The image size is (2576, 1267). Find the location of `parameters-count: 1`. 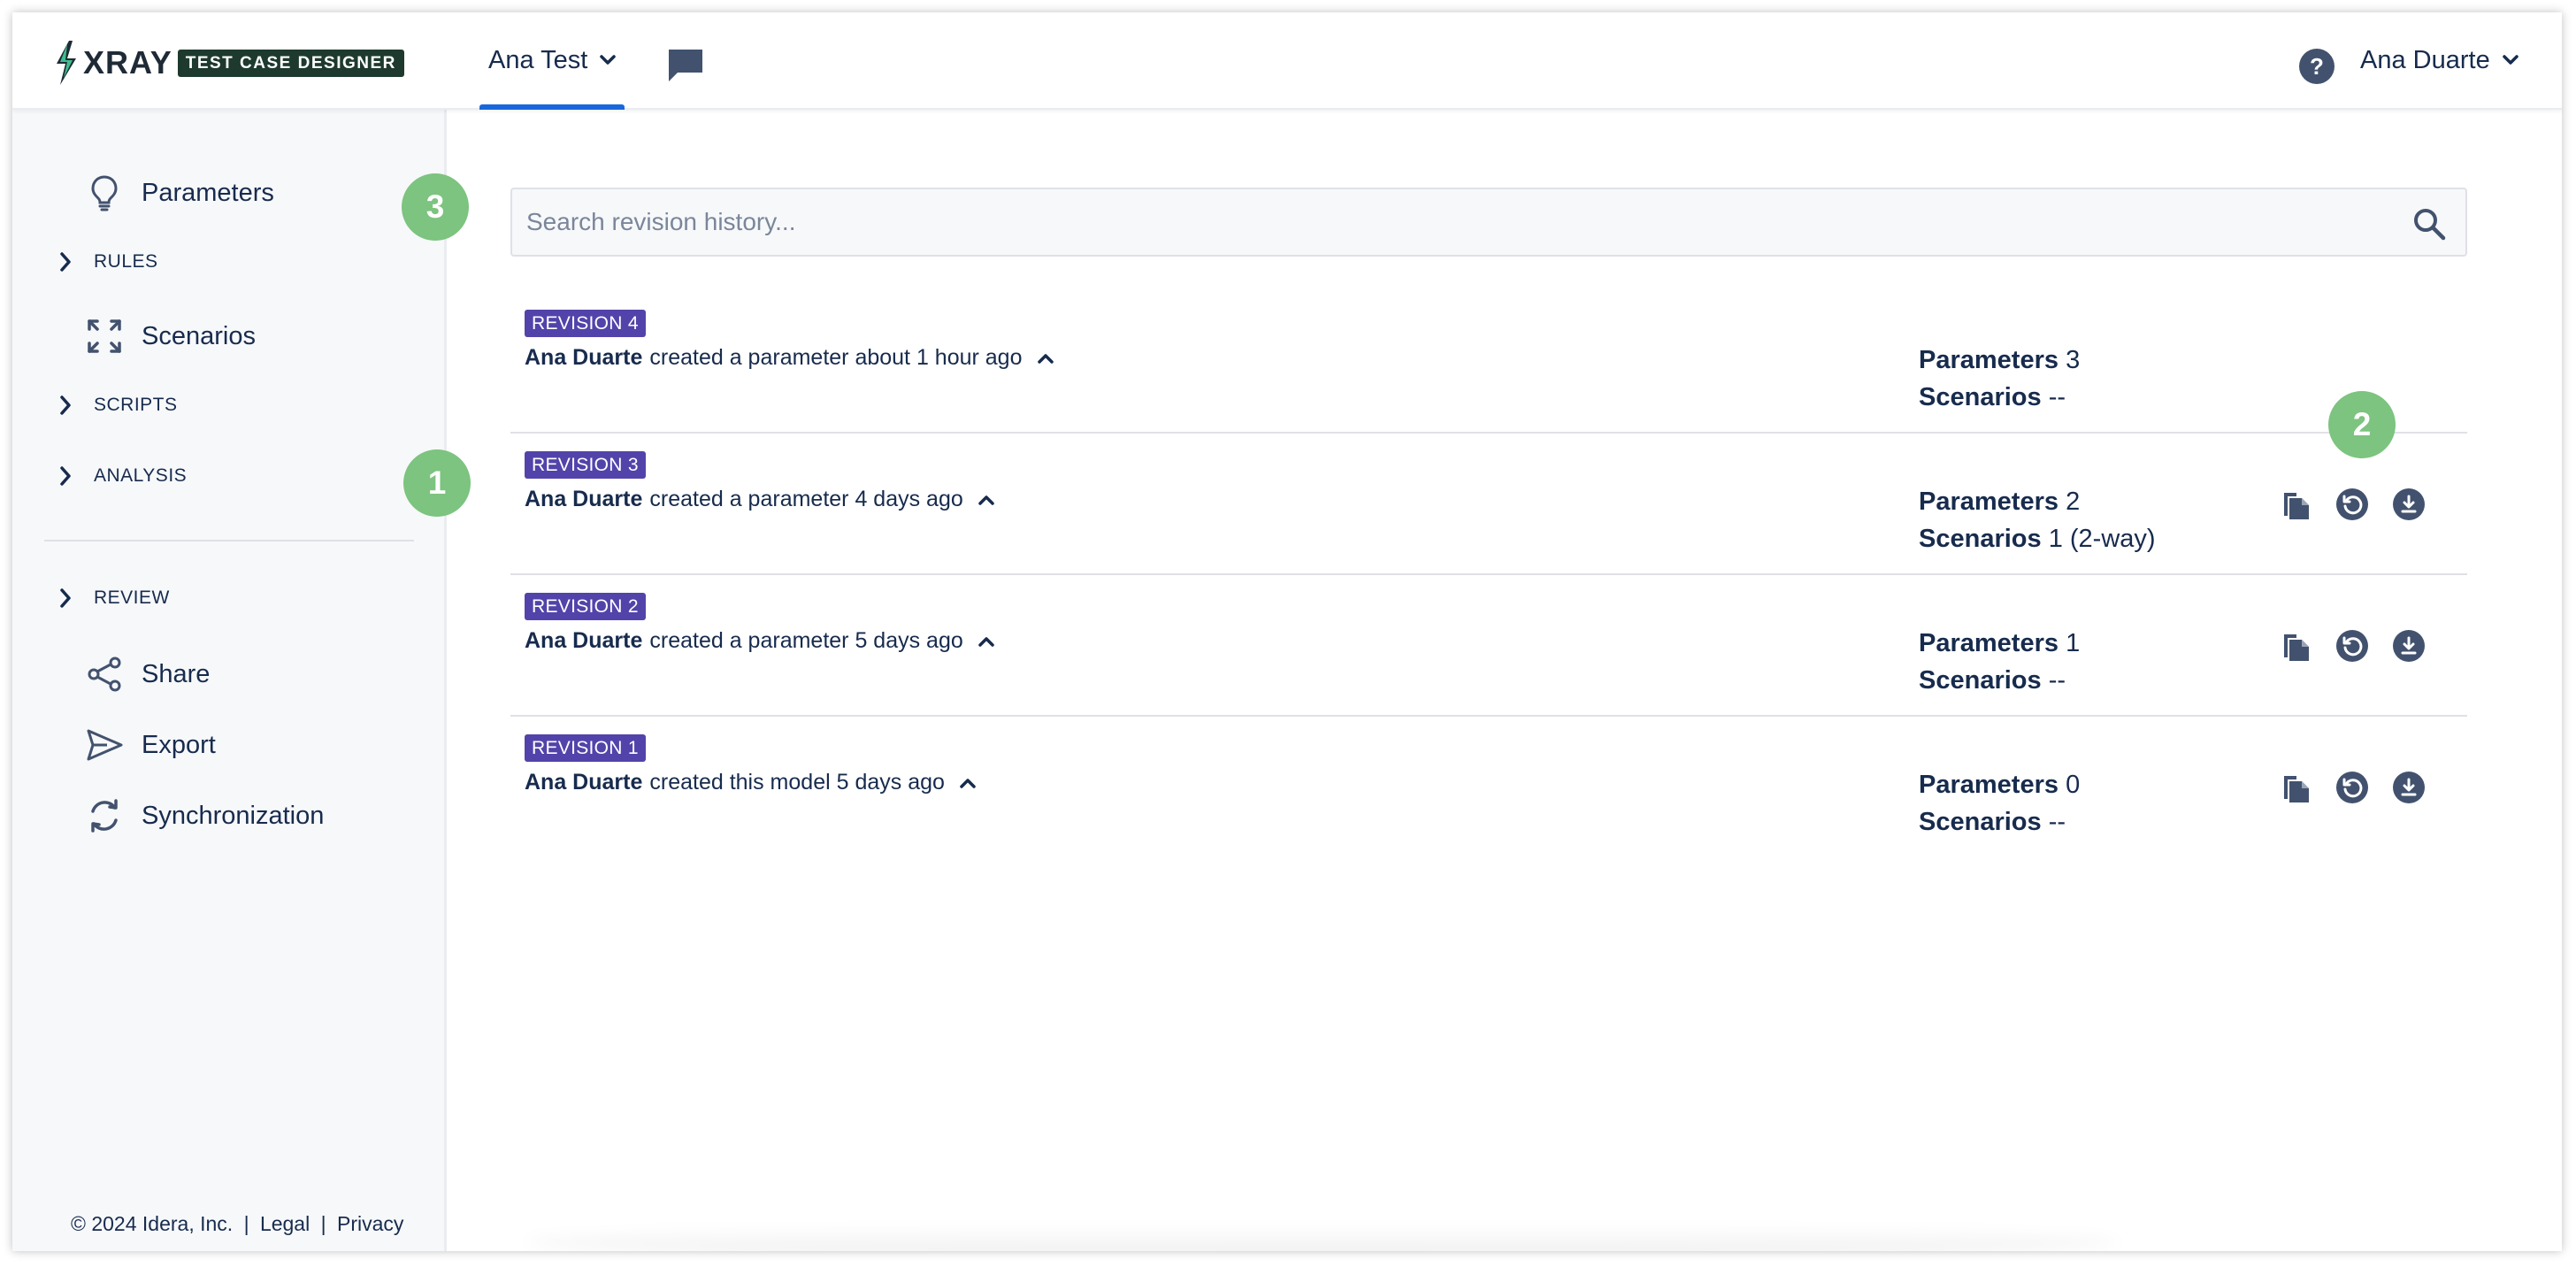

parameters-count: 1 is located at coordinates (2073, 643).